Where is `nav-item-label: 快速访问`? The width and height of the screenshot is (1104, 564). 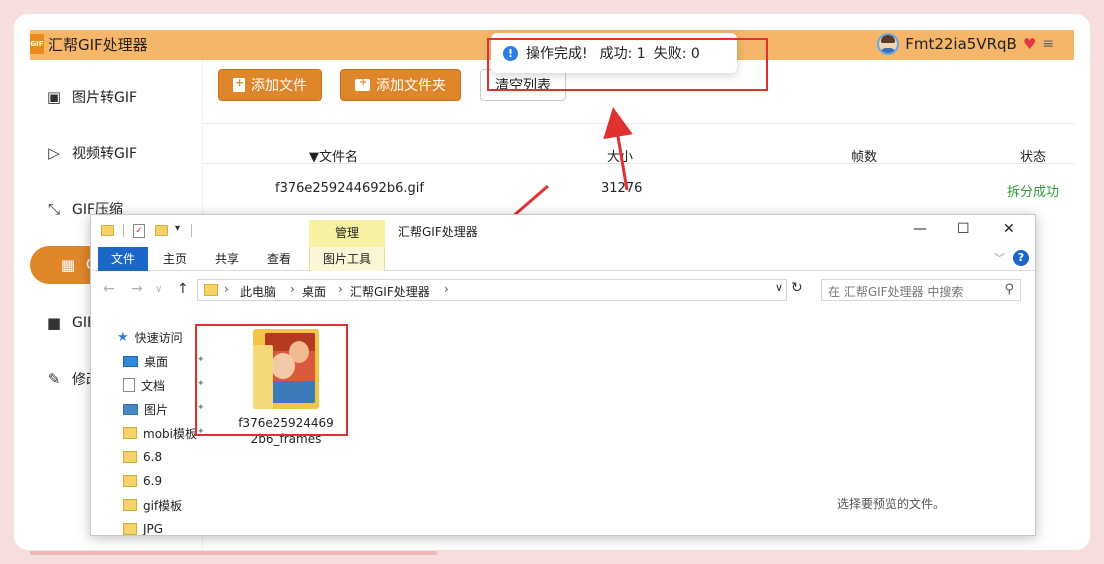
nav-item-label: 快速访问 is located at coordinates (158, 337).